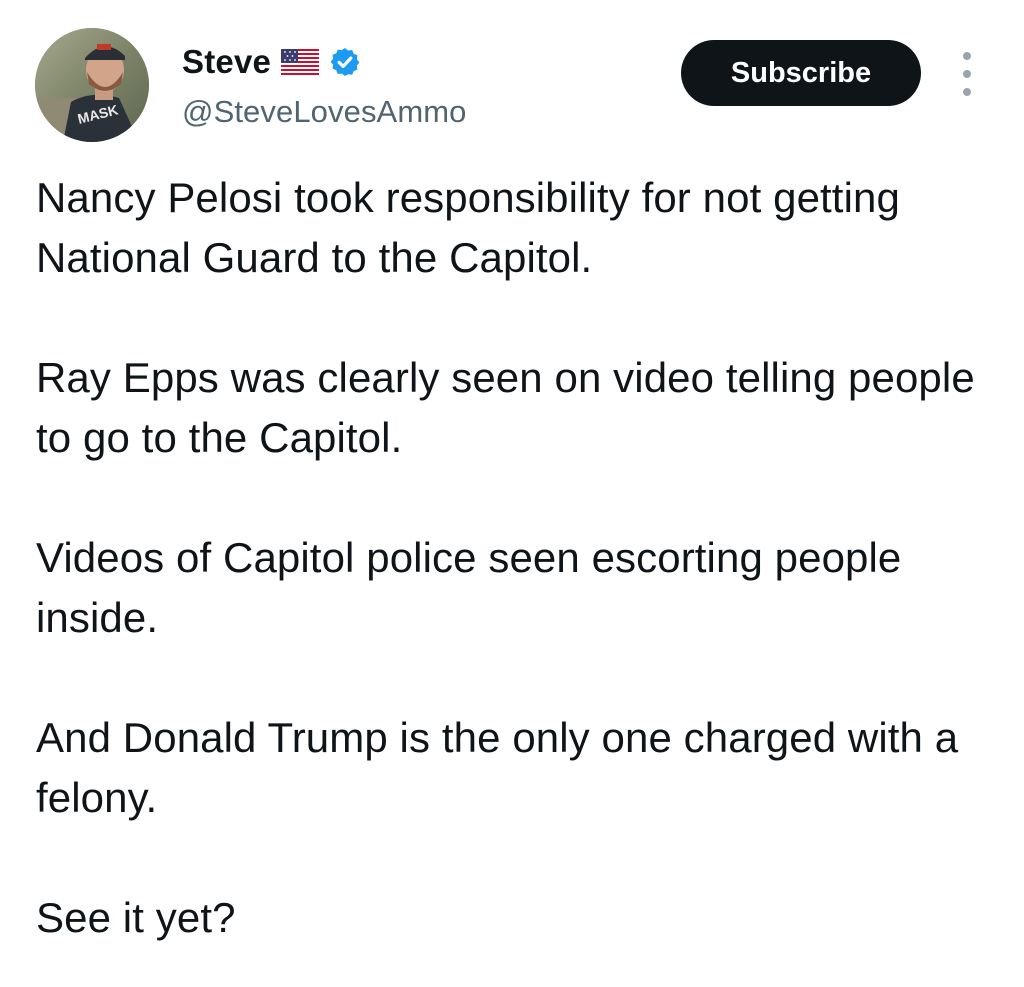 The height and width of the screenshot is (987, 1024). What do you see at coordinates (226, 62) in the screenshot?
I see `display-name: Steve` at bounding box center [226, 62].